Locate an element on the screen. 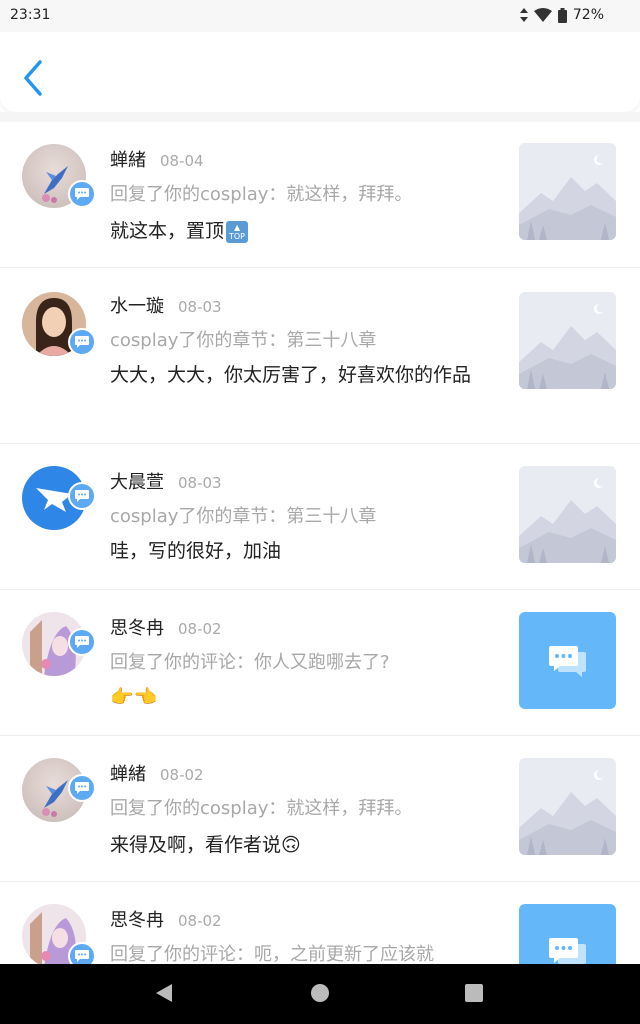 The height and width of the screenshot is (1024, 640). battery-icon is located at coordinates (562, 15).